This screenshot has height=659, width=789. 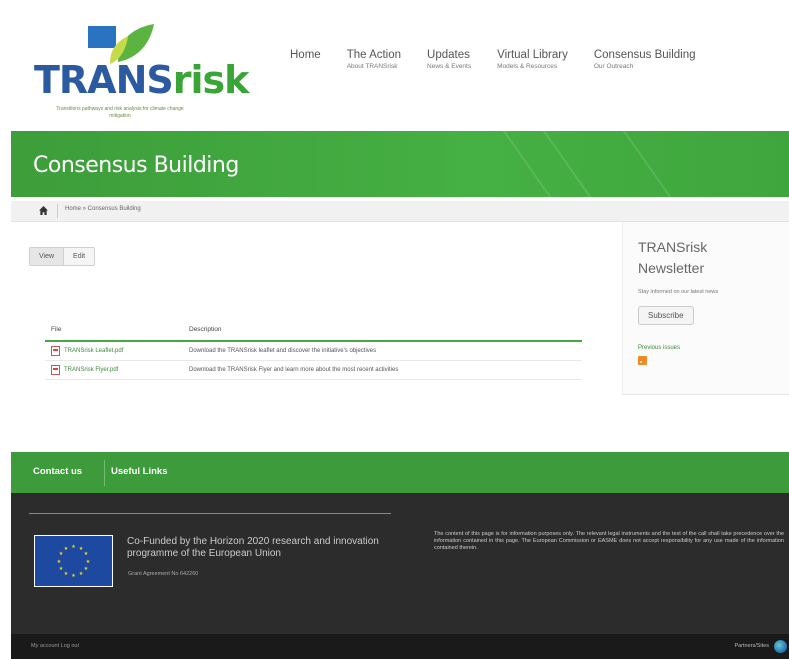 I want to click on globe-icon, so click(x=780, y=646).